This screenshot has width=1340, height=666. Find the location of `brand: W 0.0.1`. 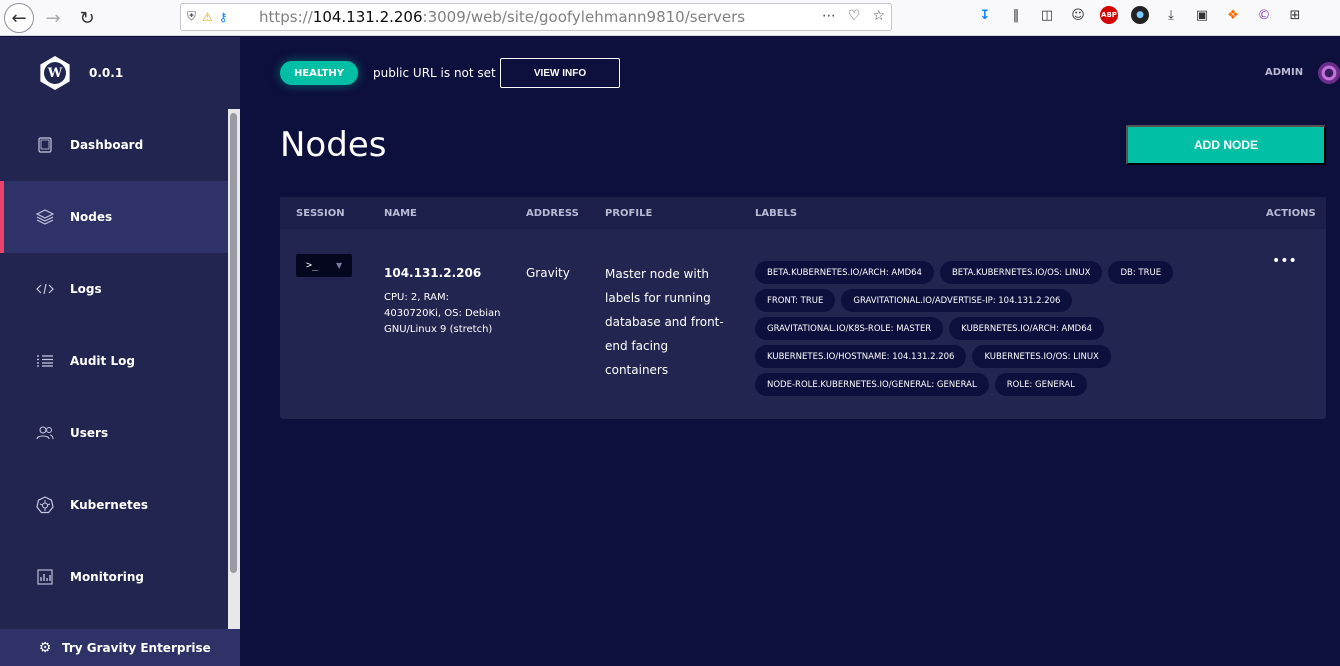

brand: W 0.0.1 is located at coordinates (120, 73).